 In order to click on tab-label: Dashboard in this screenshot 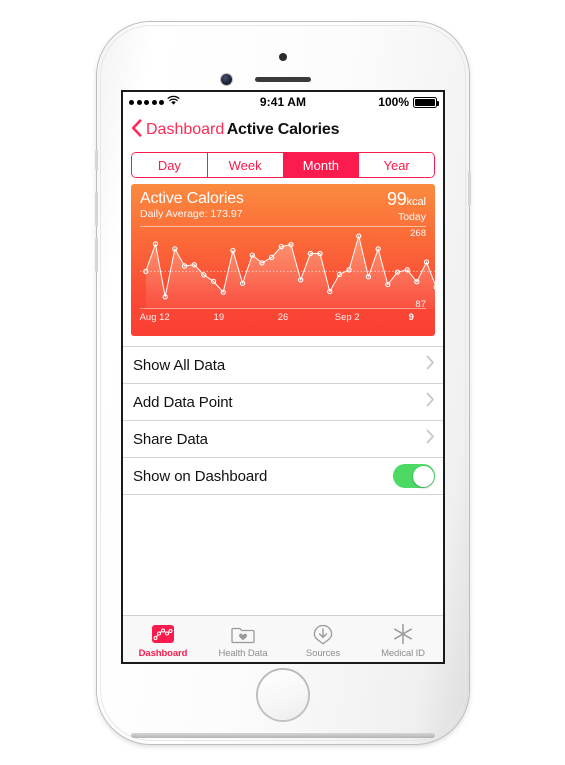, I will do `click(163, 653)`.